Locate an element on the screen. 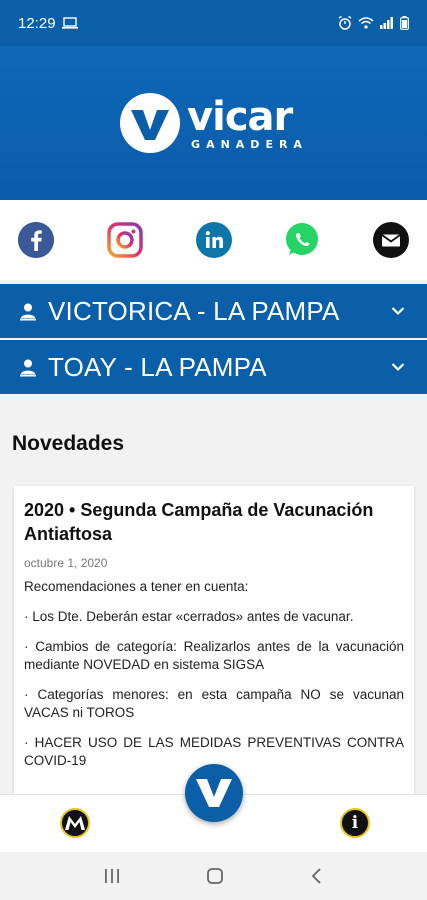 This screenshot has height=900, width=427. m-logo-icon is located at coordinates (75, 823).